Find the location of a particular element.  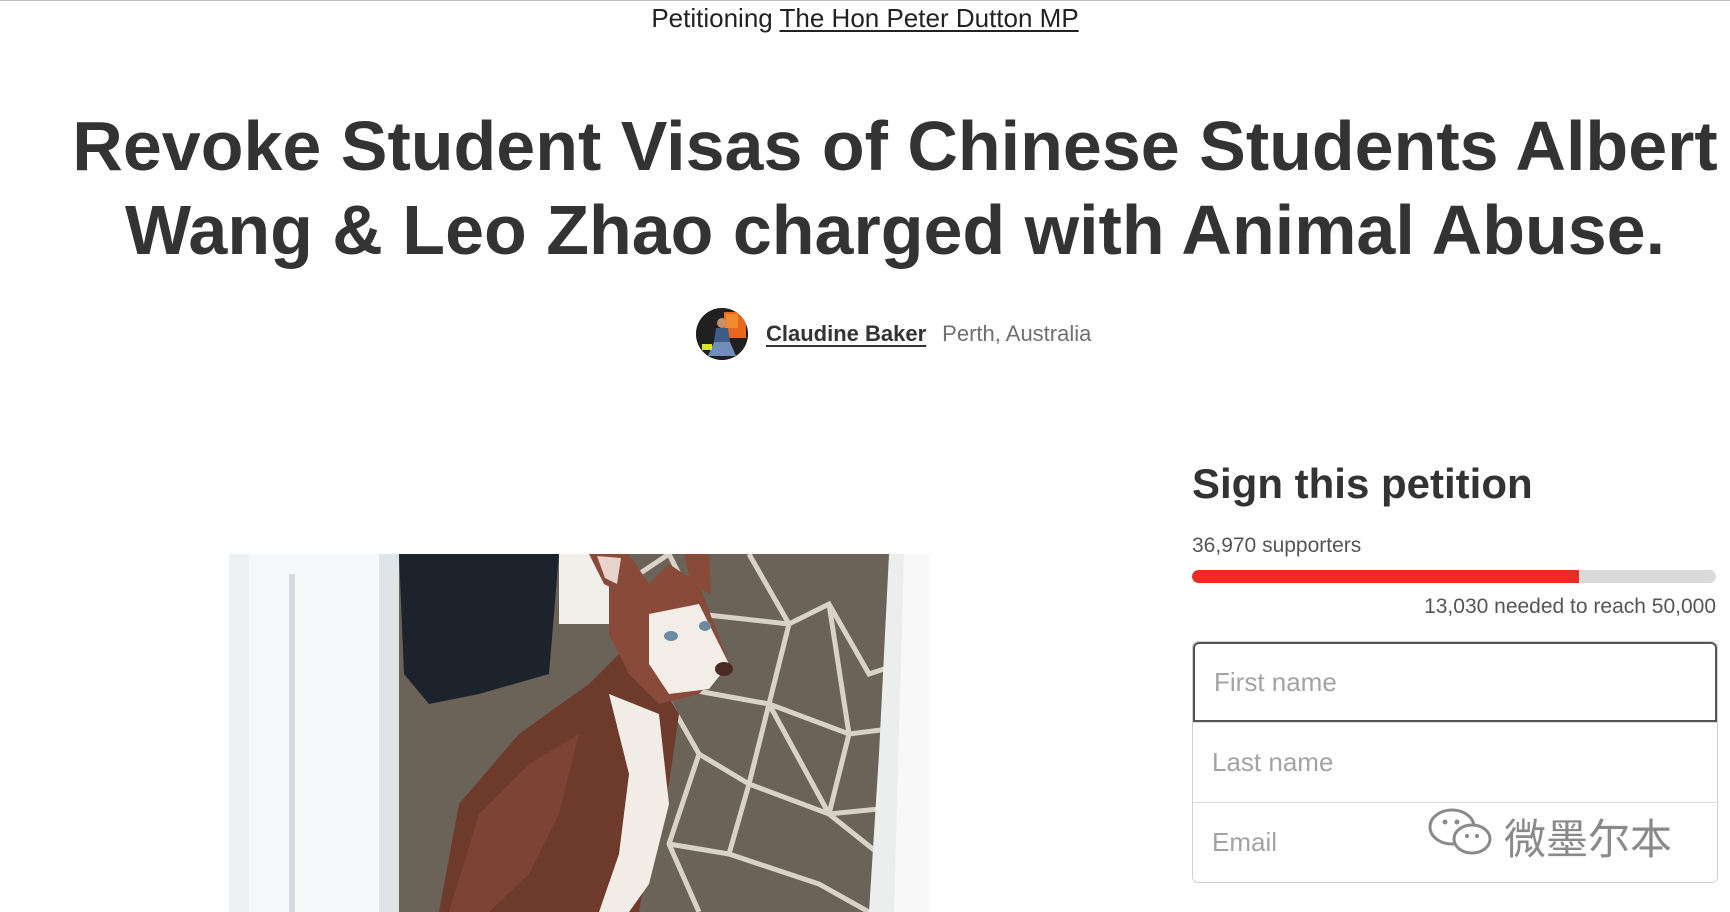

progress-bar-fill is located at coordinates (1386, 576).